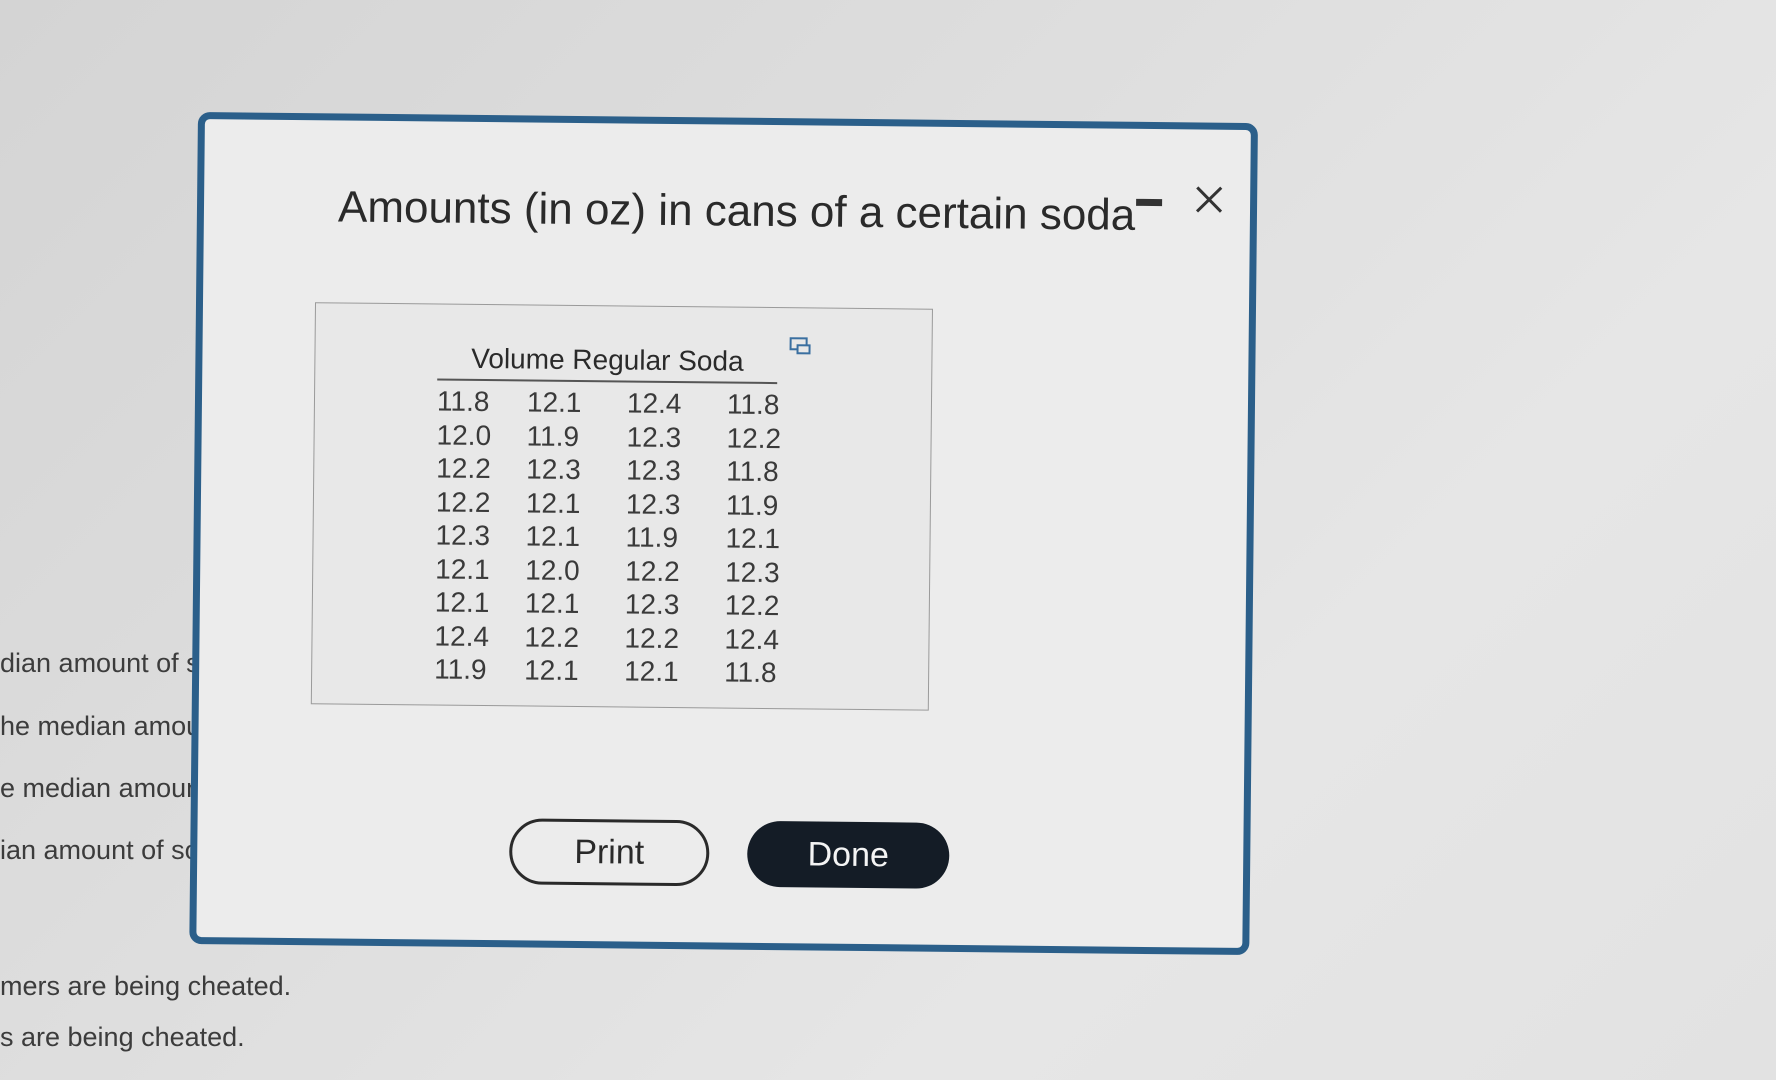 This screenshot has height=1080, width=1776. Describe the element at coordinates (100, 726) in the screenshot. I see `background-text-2: he median amou` at that location.